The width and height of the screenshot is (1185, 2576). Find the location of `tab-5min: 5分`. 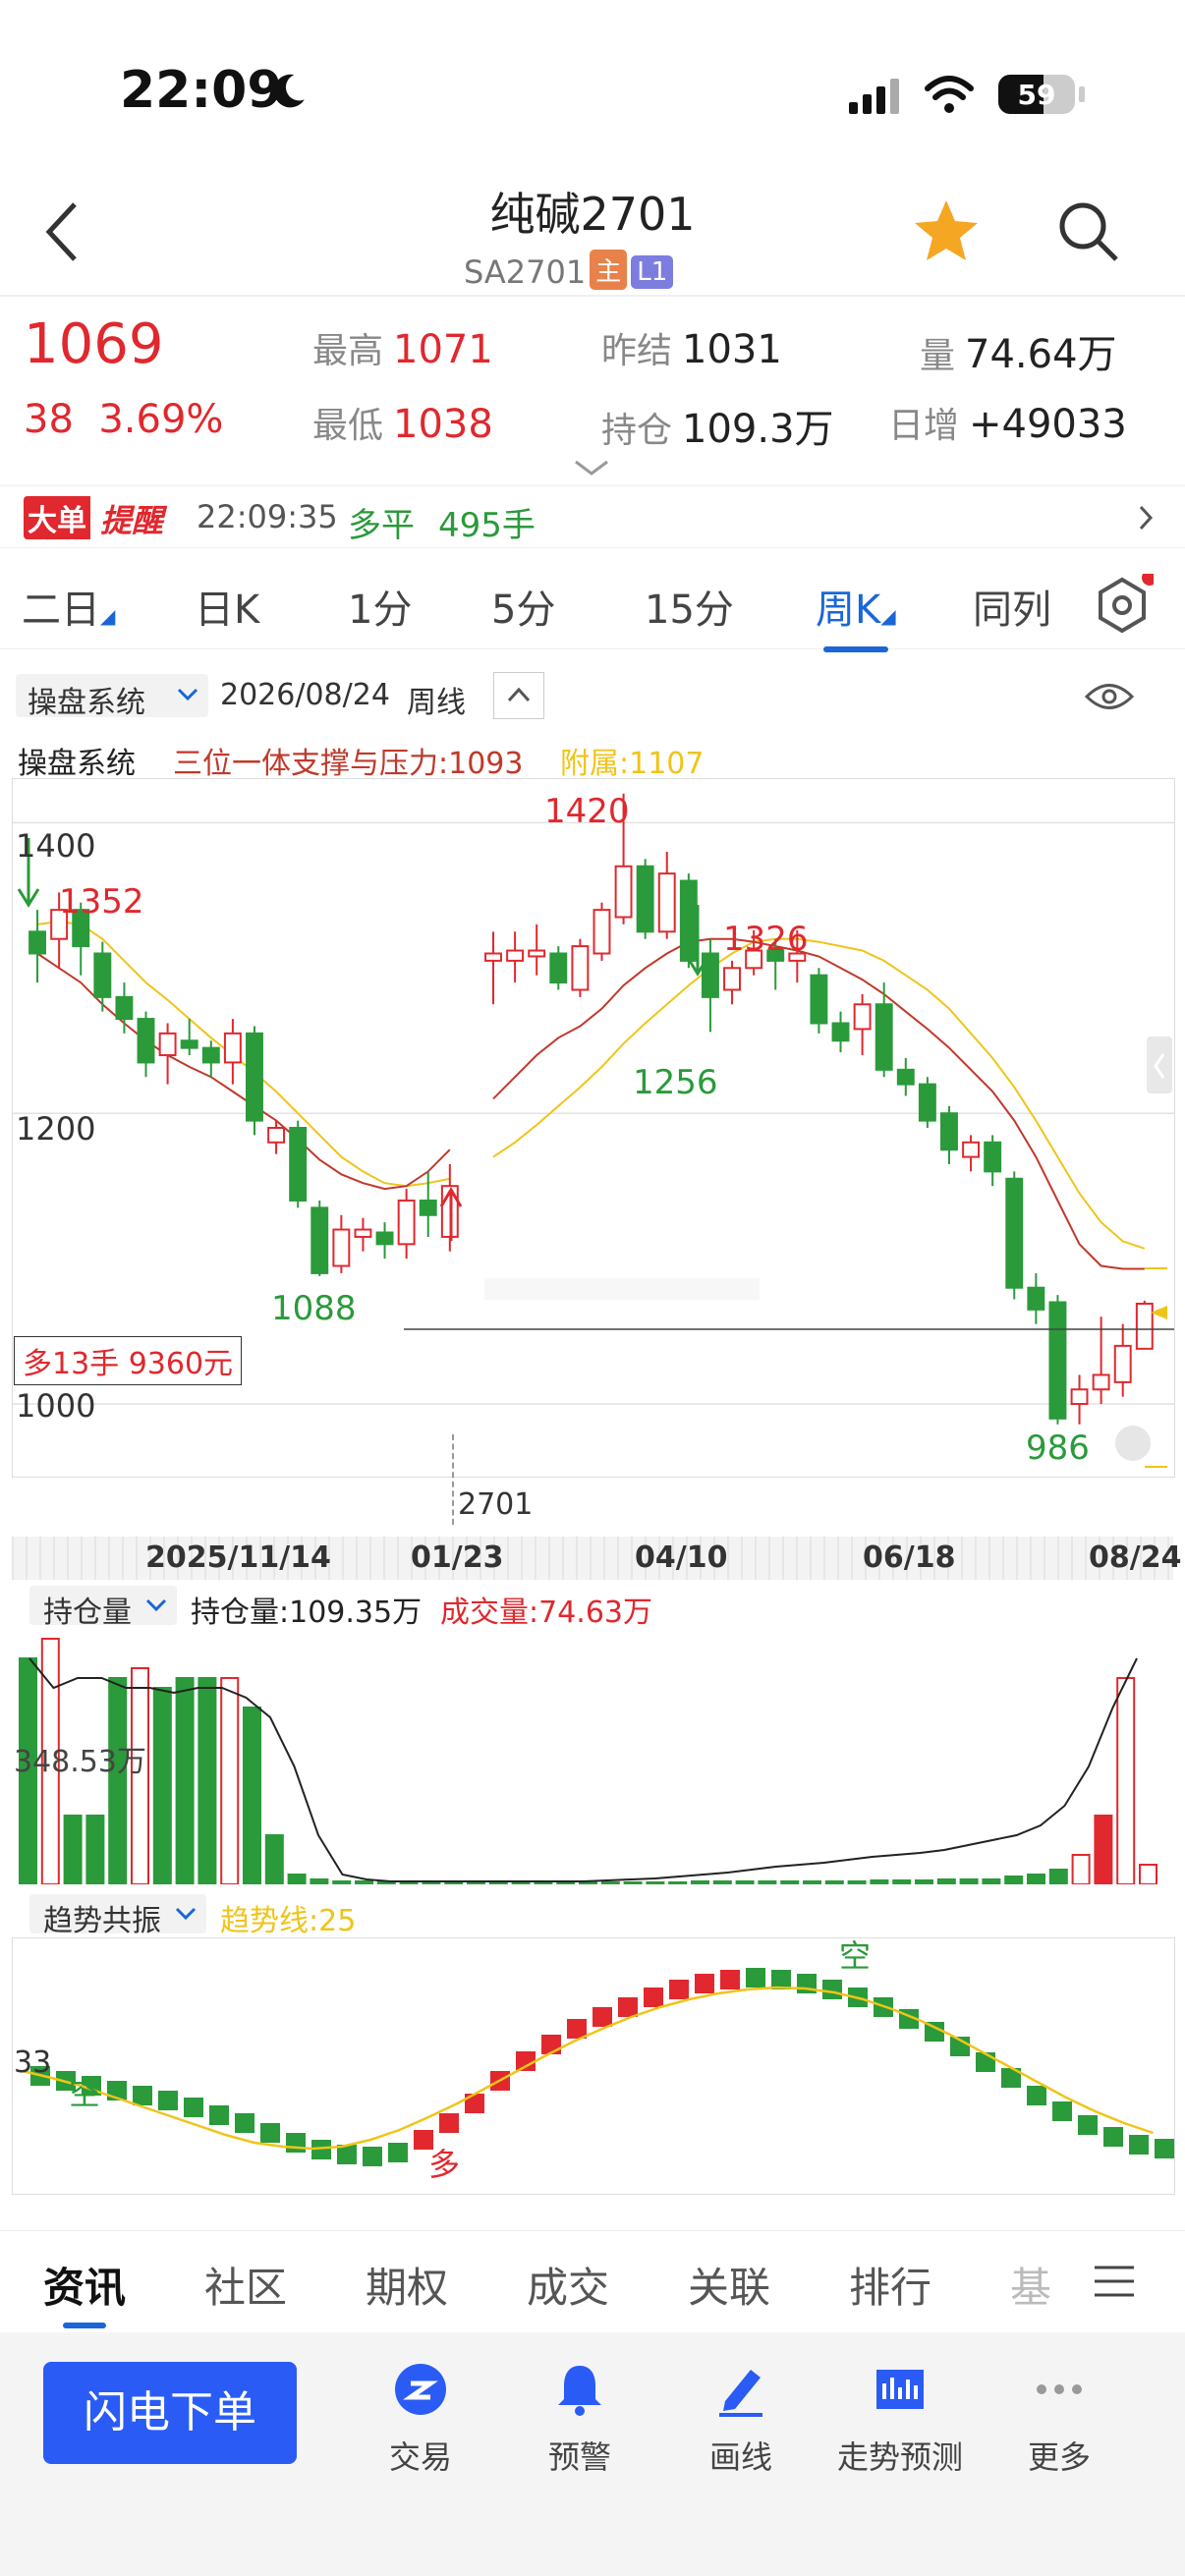

tab-5min: 5分 is located at coordinates (523, 606).